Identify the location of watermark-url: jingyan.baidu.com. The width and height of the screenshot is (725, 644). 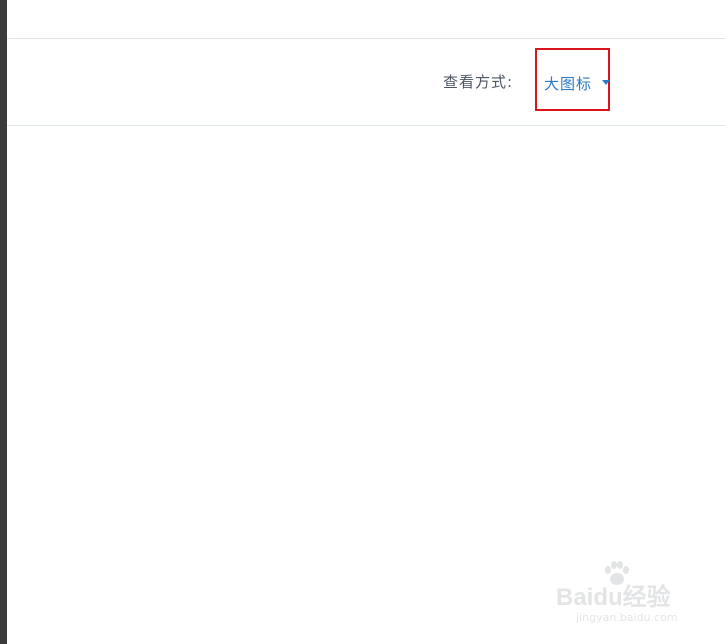
(627, 617).